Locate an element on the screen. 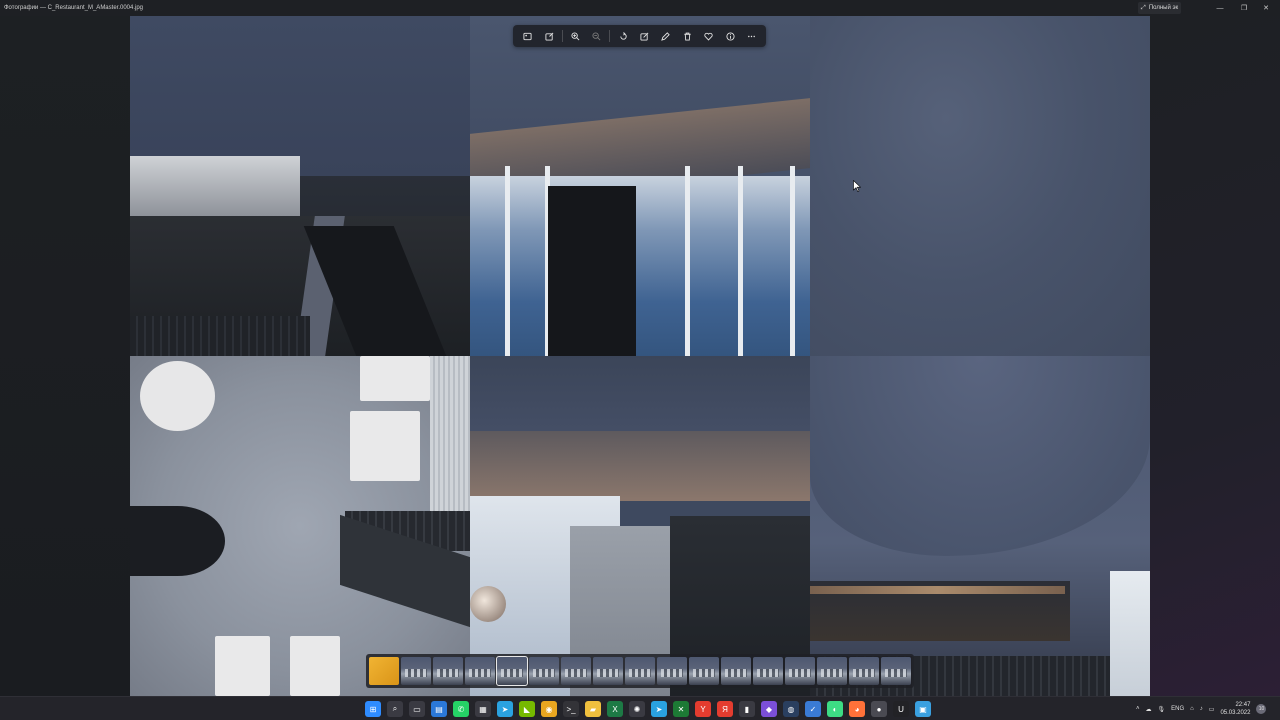  search-icon: ⌕ is located at coordinates (395, 709).